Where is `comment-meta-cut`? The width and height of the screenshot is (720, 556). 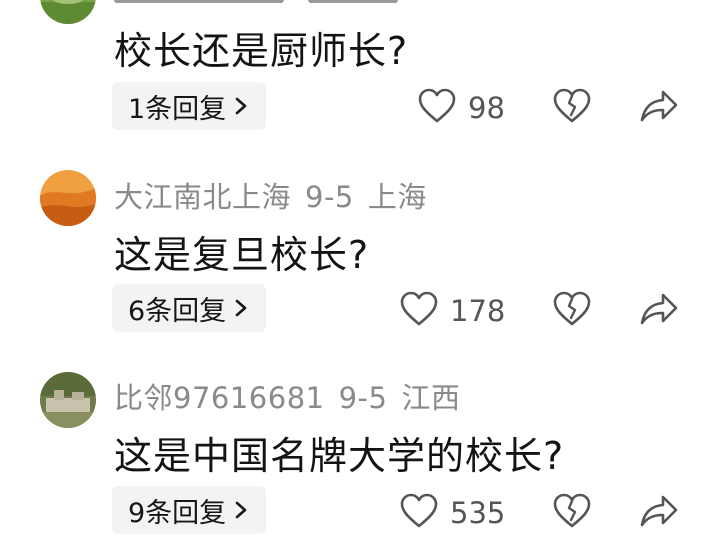 comment-meta-cut is located at coordinates (263, 4).